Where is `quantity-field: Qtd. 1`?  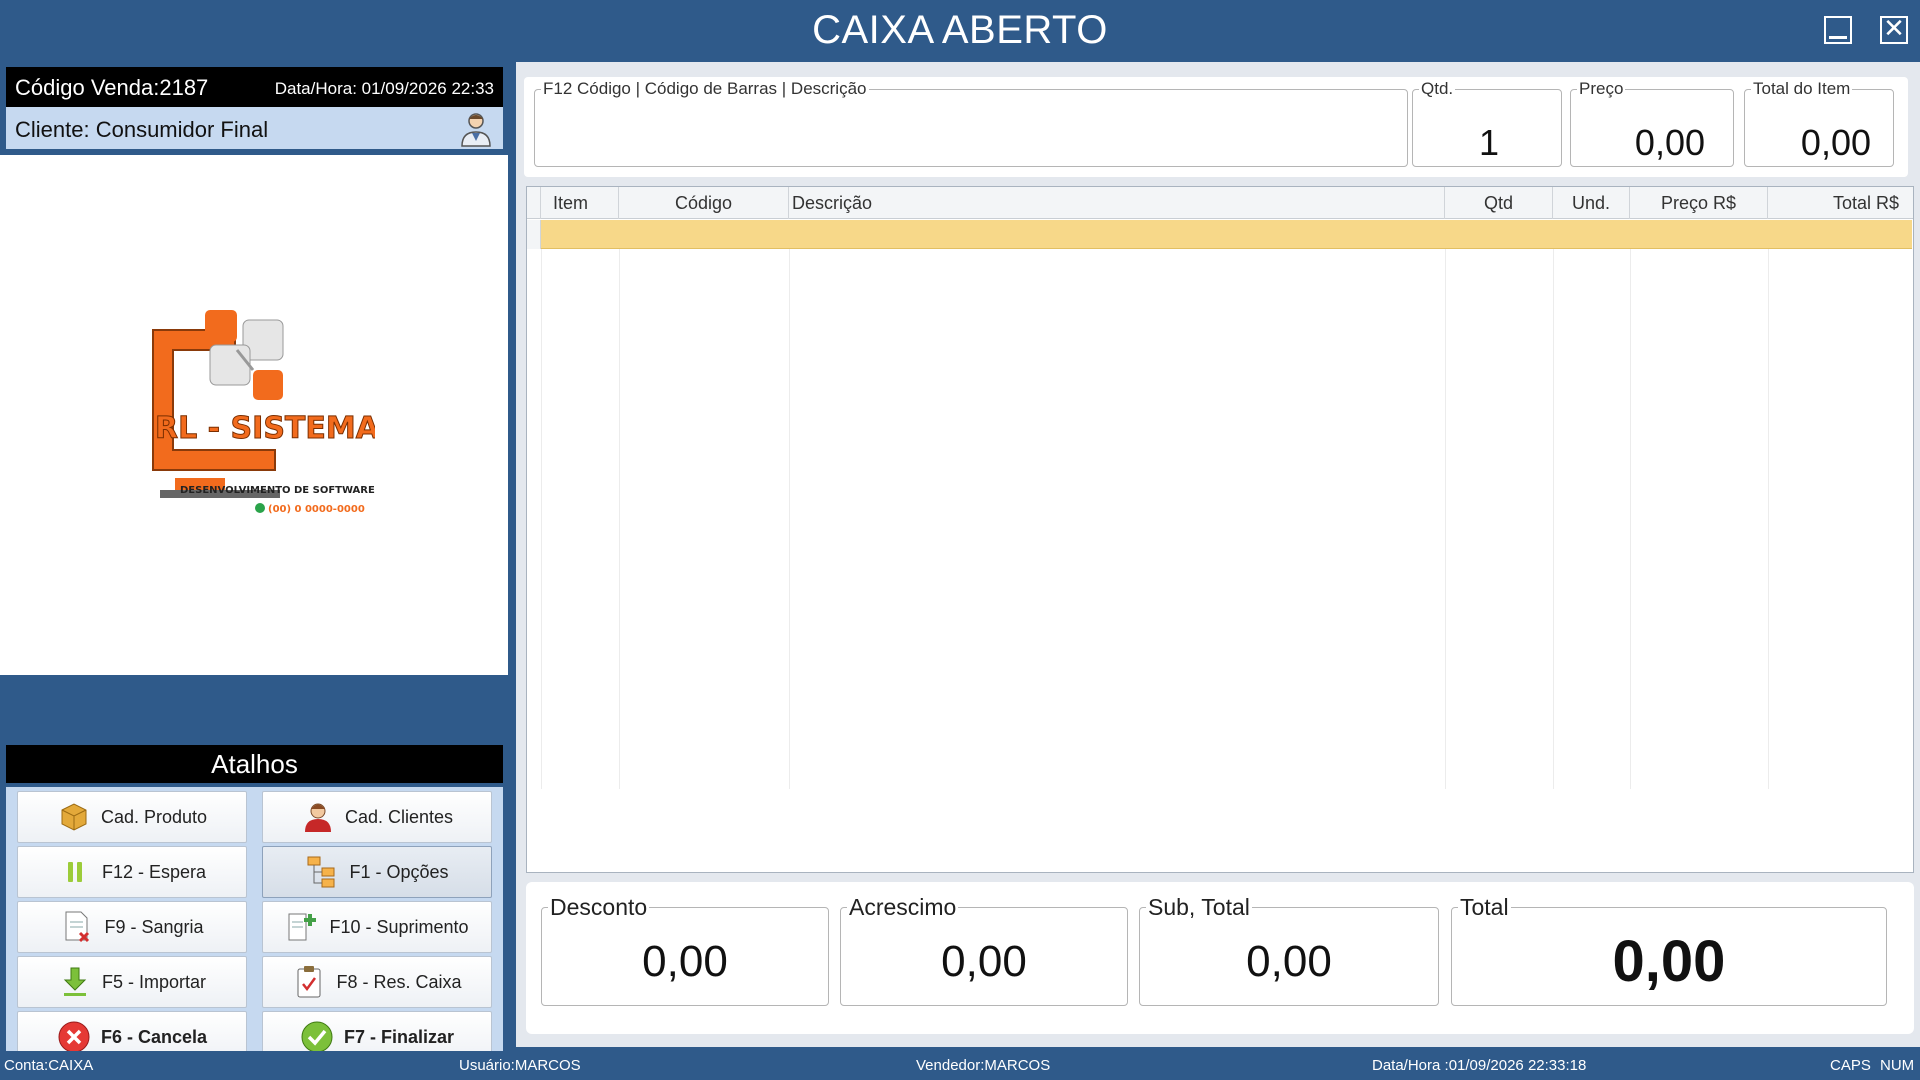
quantity-field: Qtd. 1 is located at coordinates (1487, 123).